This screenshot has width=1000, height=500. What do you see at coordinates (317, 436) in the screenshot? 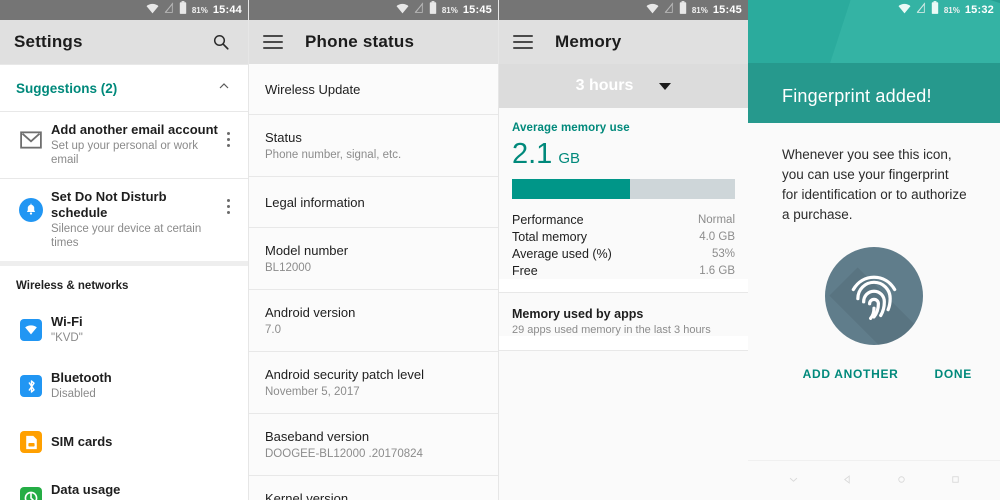
I see `list-item-title: Baseband version` at bounding box center [317, 436].